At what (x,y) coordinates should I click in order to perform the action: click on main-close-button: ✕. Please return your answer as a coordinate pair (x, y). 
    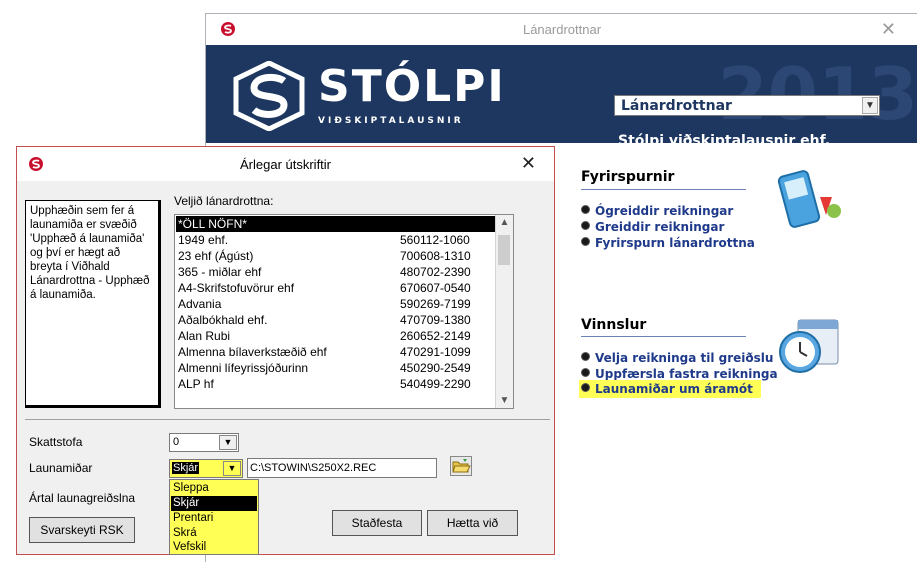
    Looking at the image, I should click on (888, 29).